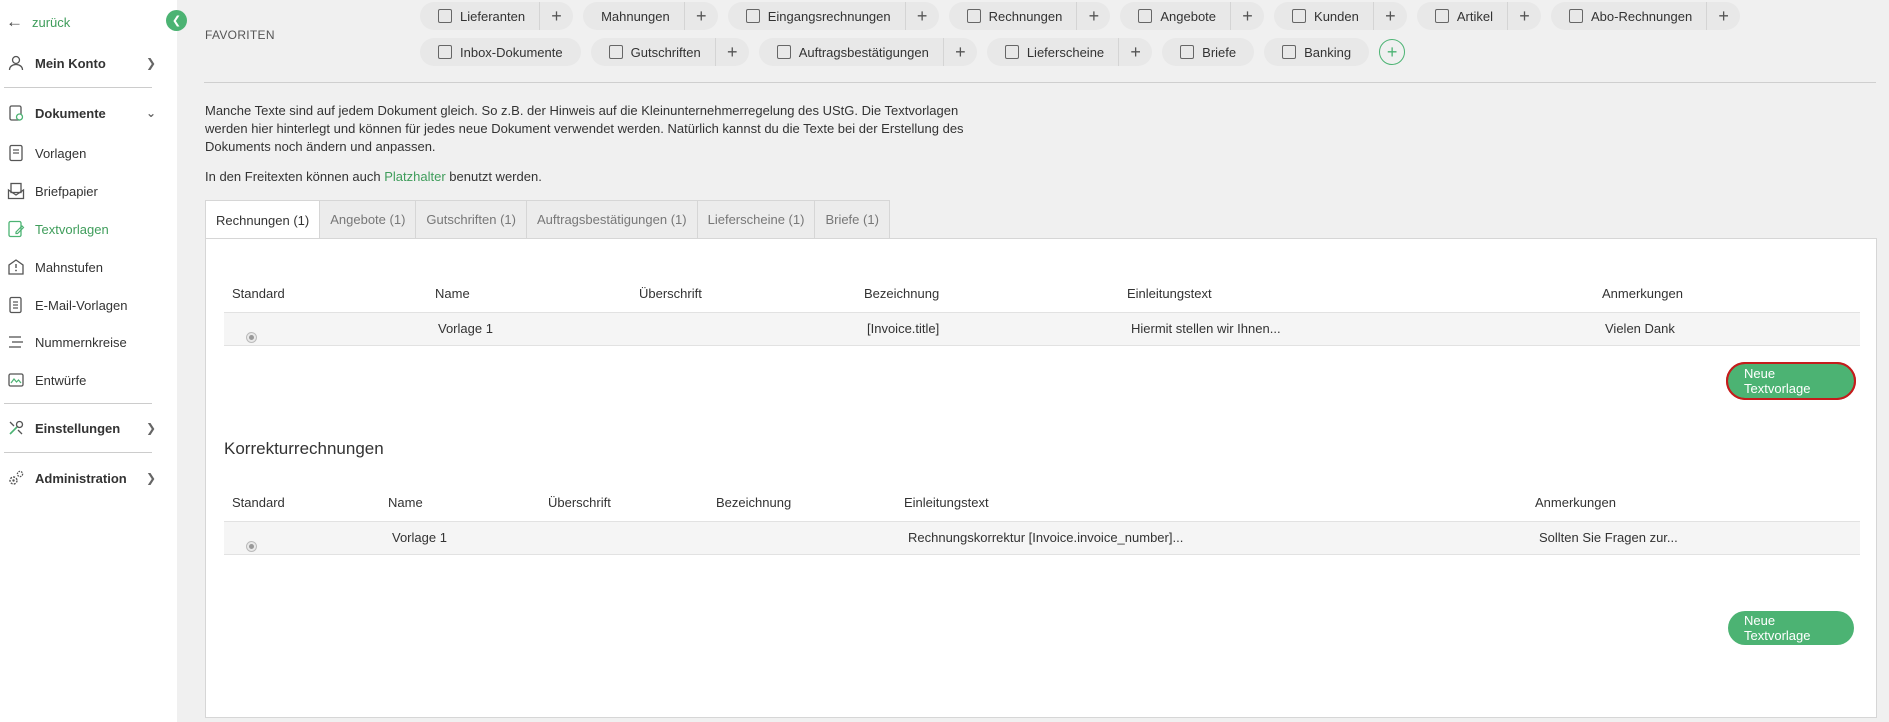 This screenshot has height=722, width=1889. I want to click on favorite-chip-abo-rechnungen: Abo-Rechnungen +, so click(1645, 16).